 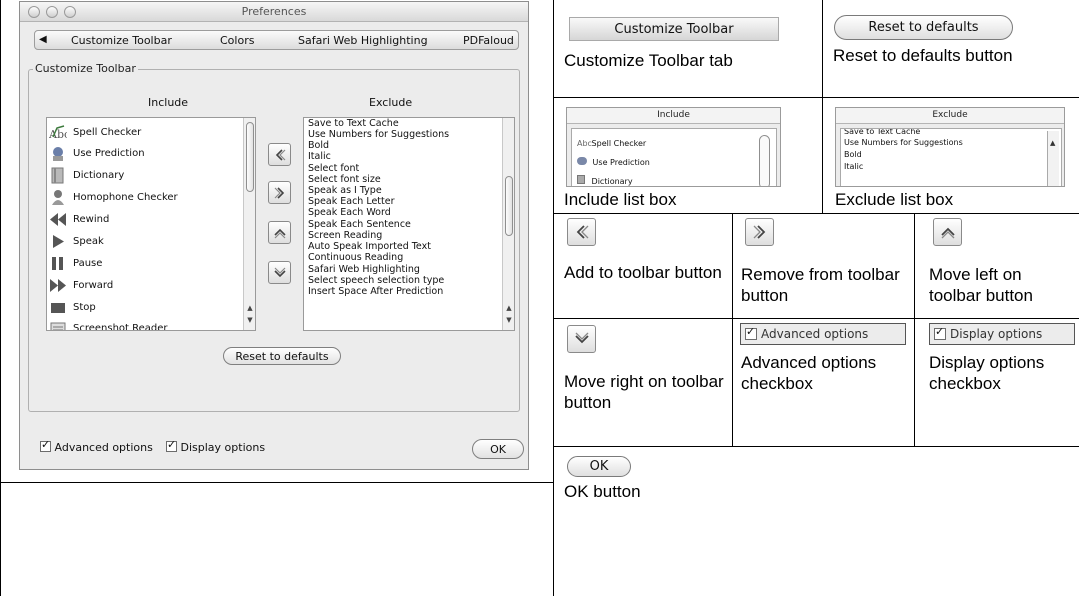 I want to click on list-item: Auto Speak Imported Text, so click(x=369, y=246).